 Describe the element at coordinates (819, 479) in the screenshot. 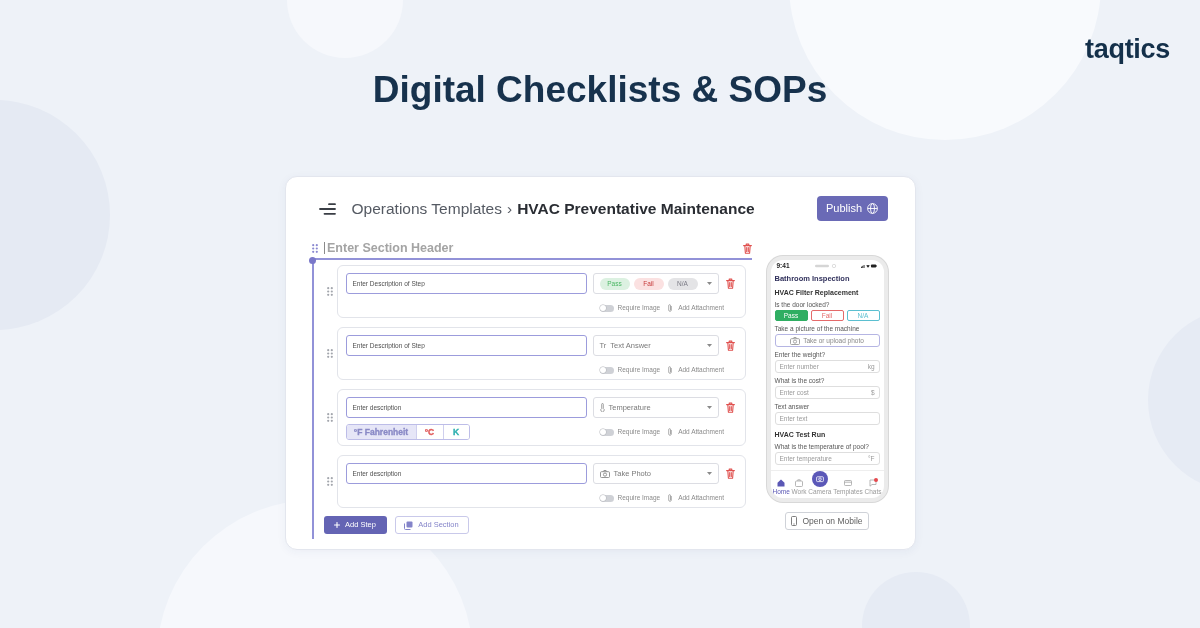

I see `camera-action-icon` at that location.